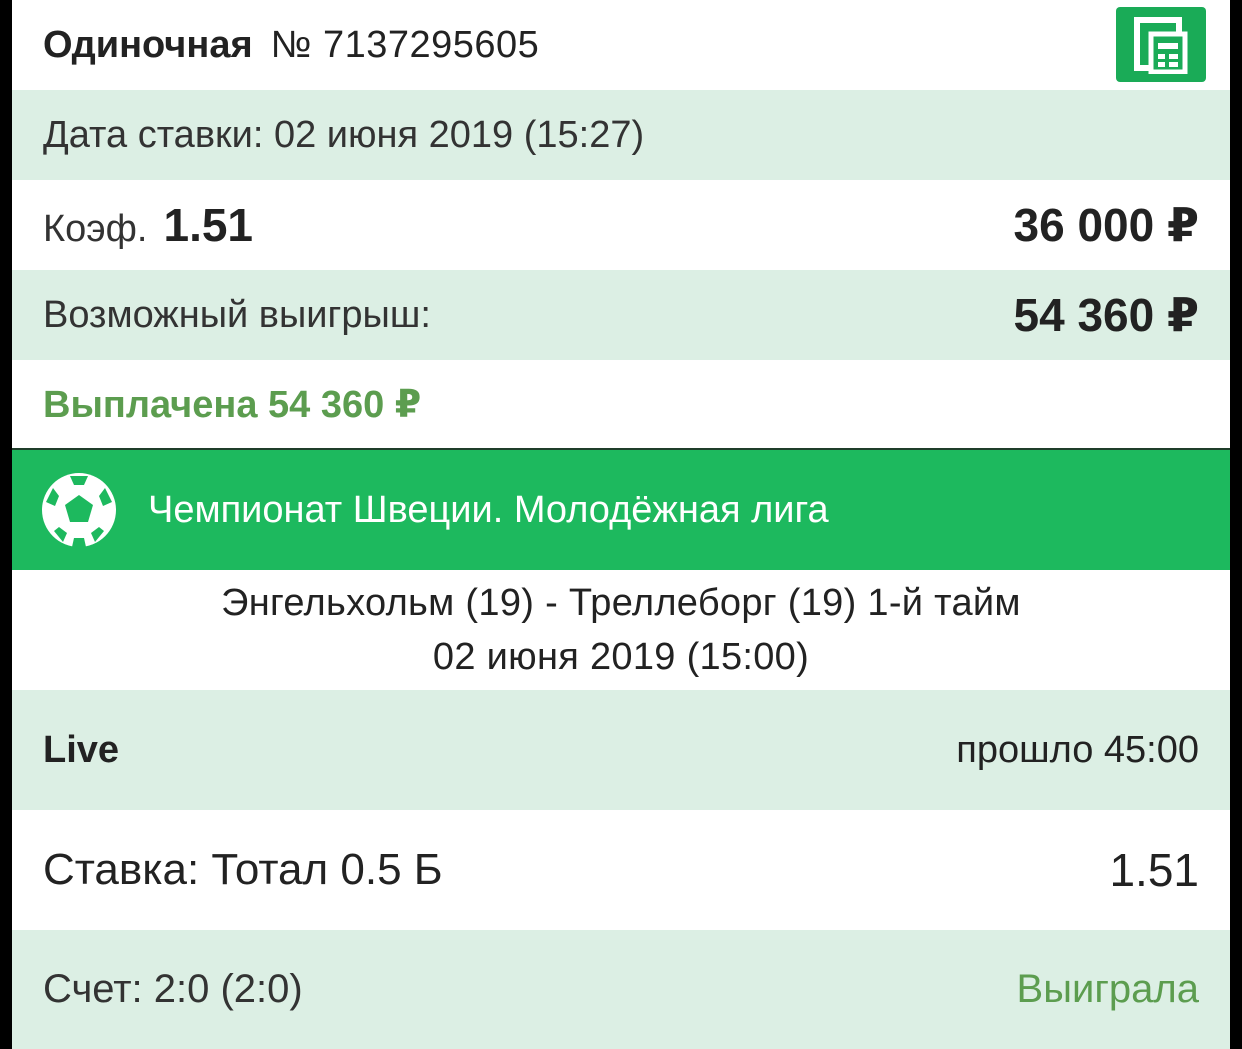 This screenshot has height=1049, width=1242. What do you see at coordinates (621, 45) in the screenshot?
I see `bet-header: Одиночная № 7137295605` at bounding box center [621, 45].